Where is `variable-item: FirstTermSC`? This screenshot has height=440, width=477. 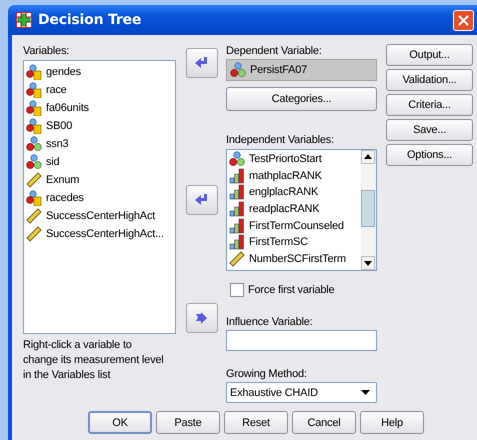
variable-item: FirstTermSC is located at coordinates (295, 242).